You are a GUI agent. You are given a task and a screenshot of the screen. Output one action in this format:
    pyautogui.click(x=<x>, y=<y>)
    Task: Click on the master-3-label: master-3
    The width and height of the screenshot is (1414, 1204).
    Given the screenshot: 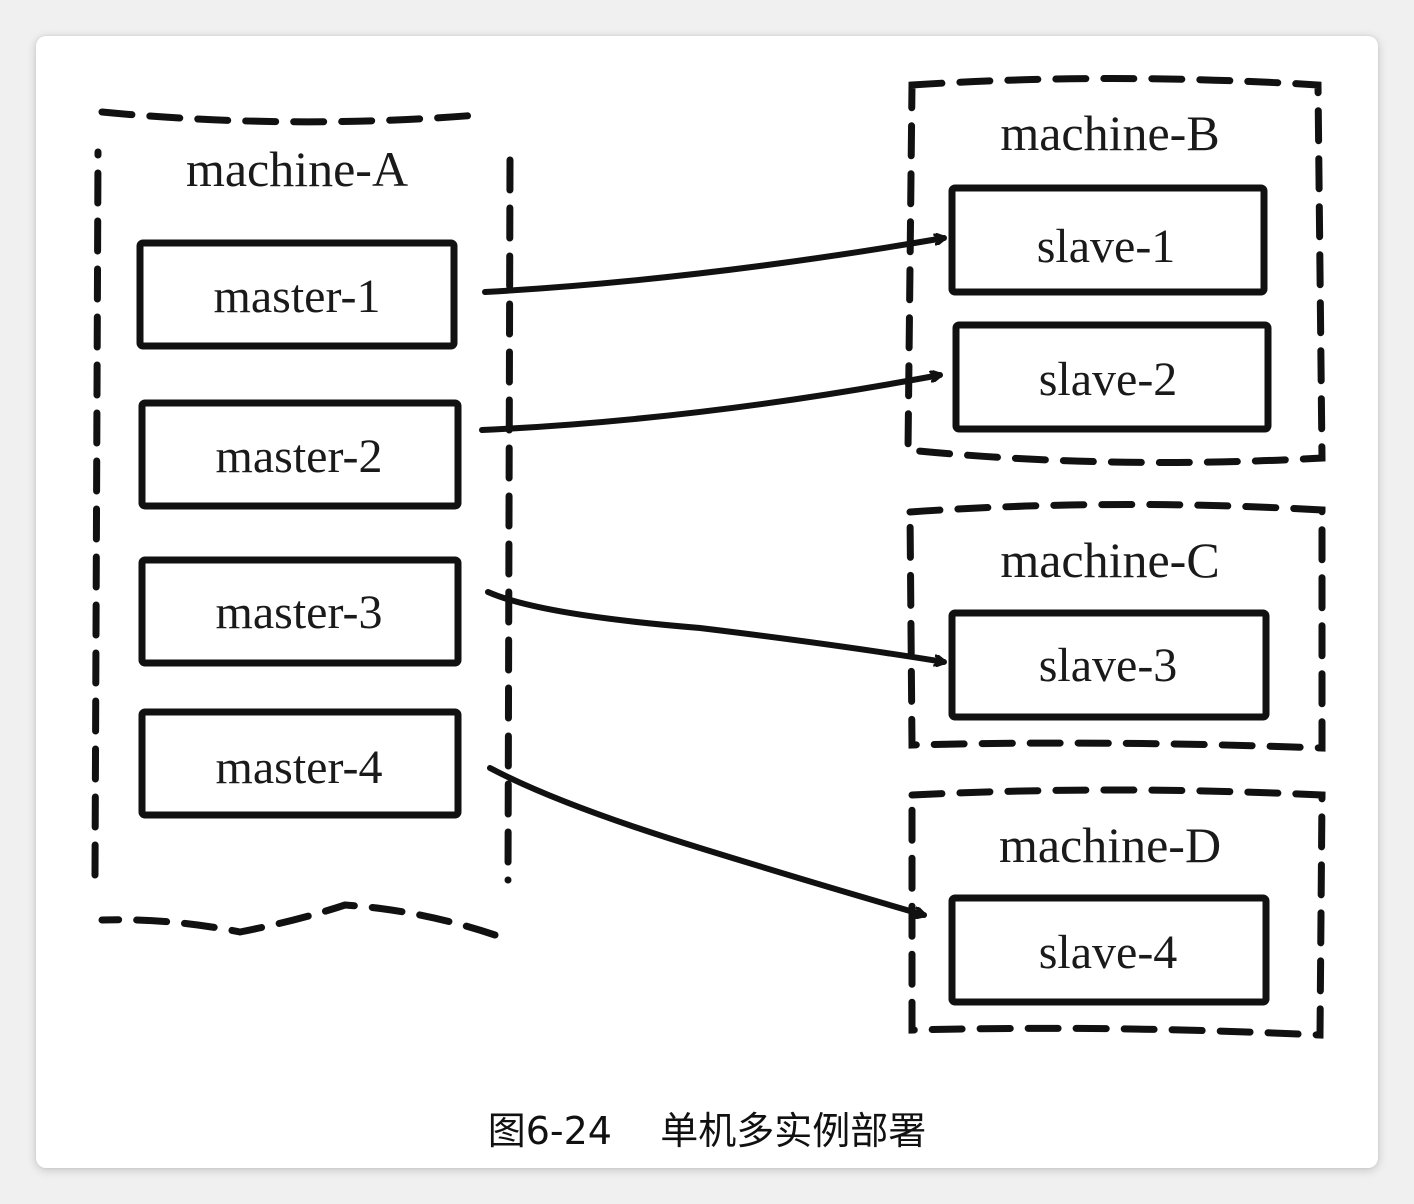 What is the action you would take?
    pyautogui.click(x=299, y=612)
    